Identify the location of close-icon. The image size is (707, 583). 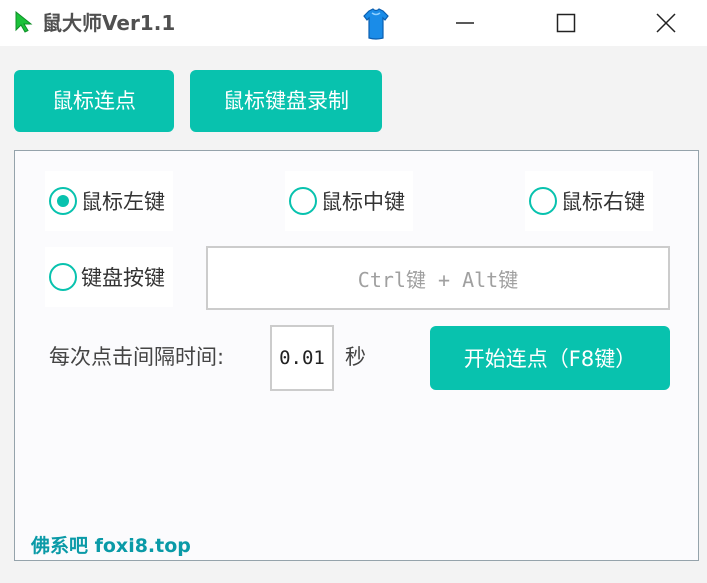
(666, 23).